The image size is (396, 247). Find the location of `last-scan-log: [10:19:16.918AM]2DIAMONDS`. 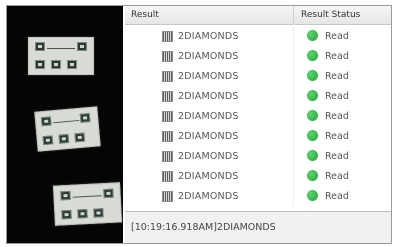

last-scan-log: [10:19:16.918AM]2DIAMONDS is located at coordinates (203, 227).